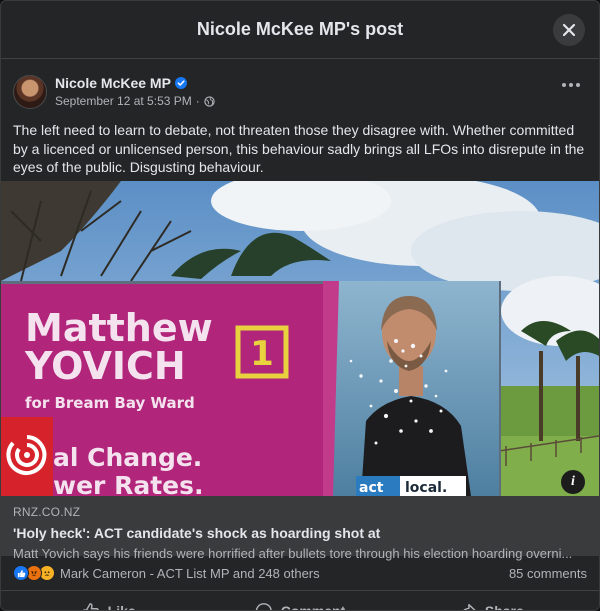 The width and height of the screenshot is (600, 611). What do you see at coordinates (491, 602) in the screenshot?
I see `share-button: Share` at bounding box center [491, 602].